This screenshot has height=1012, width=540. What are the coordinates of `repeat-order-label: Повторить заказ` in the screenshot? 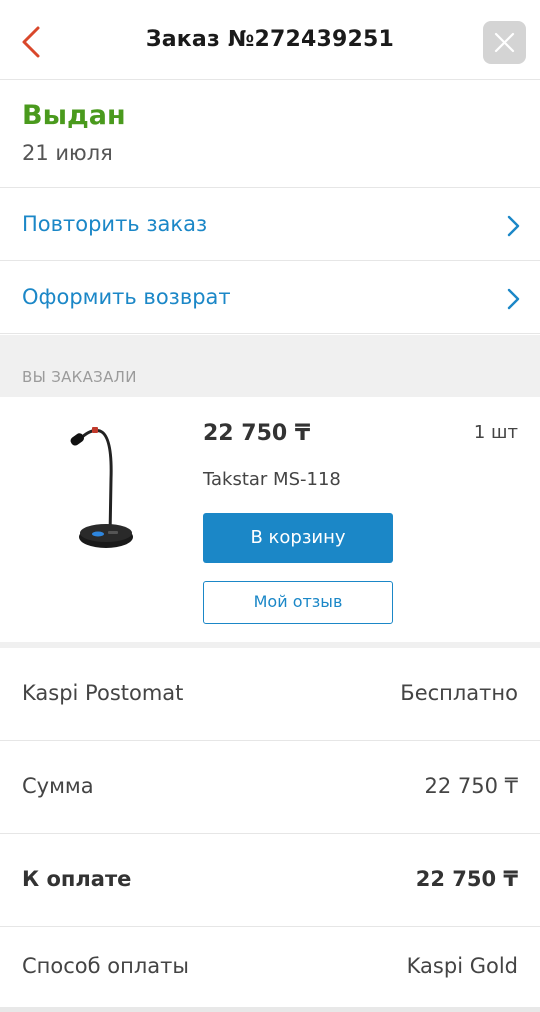 It's located at (115, 224).